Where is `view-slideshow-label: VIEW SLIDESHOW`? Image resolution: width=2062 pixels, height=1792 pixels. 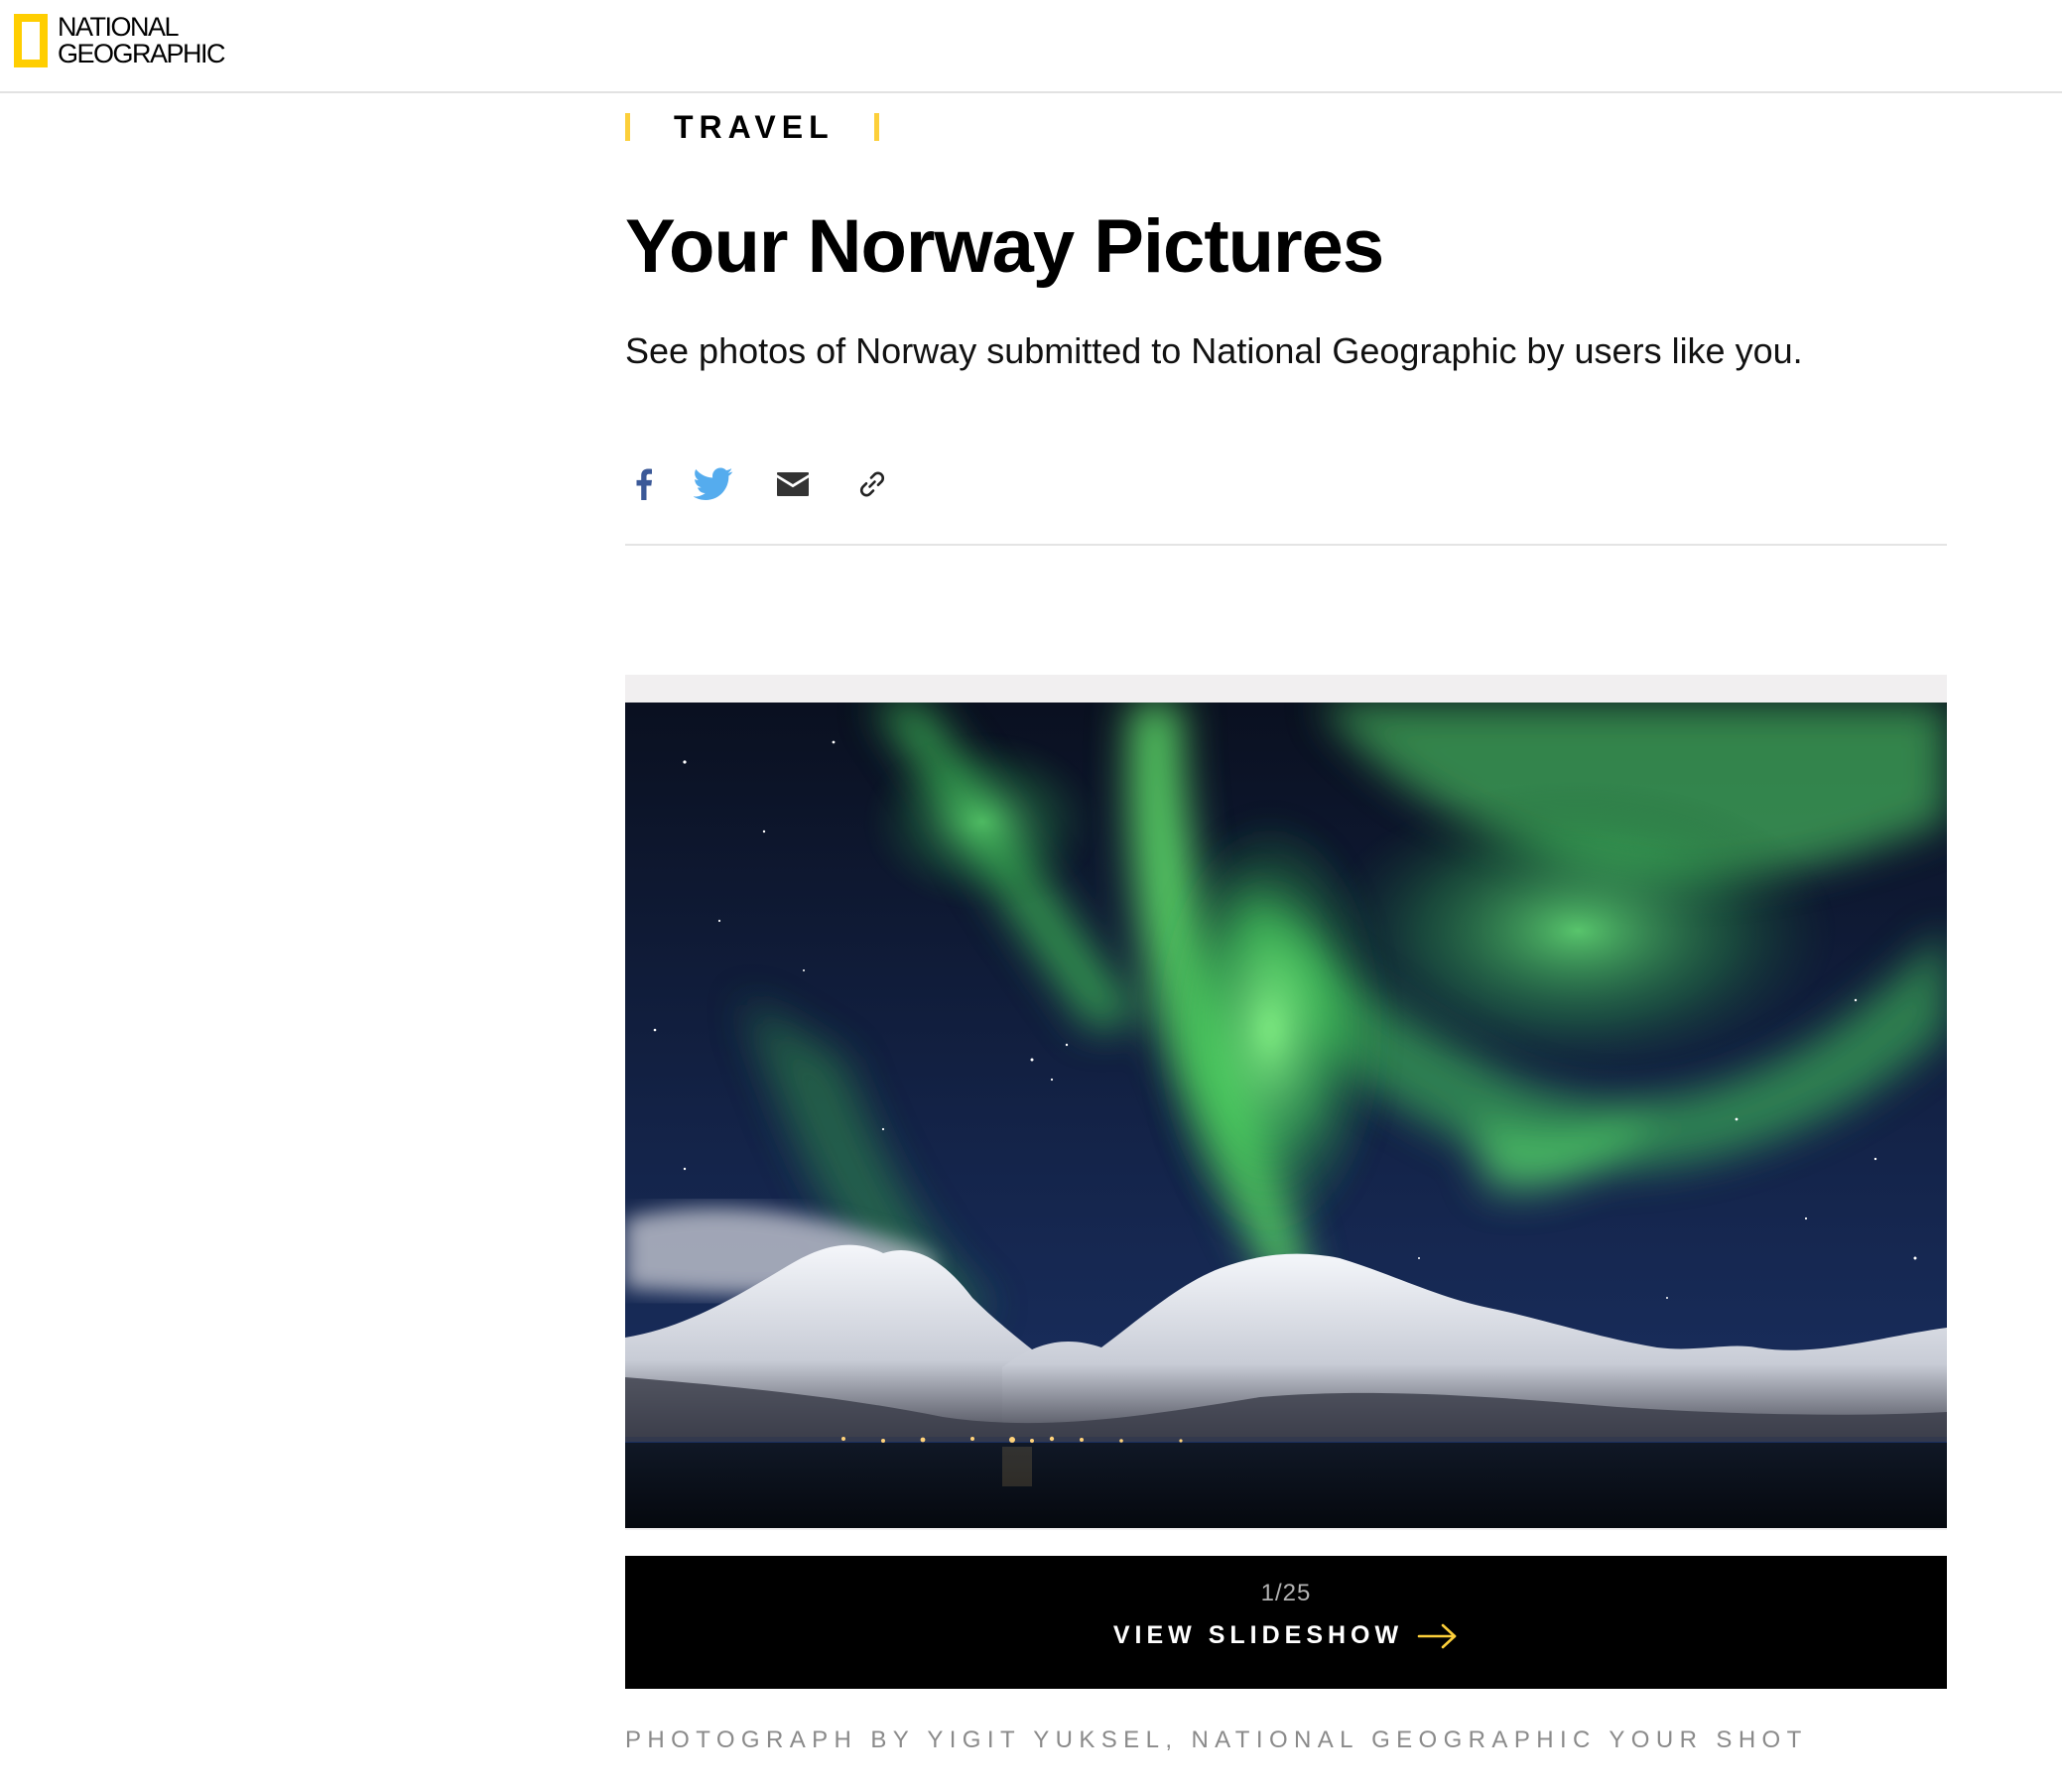 view-slideshow-label: VIEW SLIDESHOW is located at coordinates (1258, 1635).